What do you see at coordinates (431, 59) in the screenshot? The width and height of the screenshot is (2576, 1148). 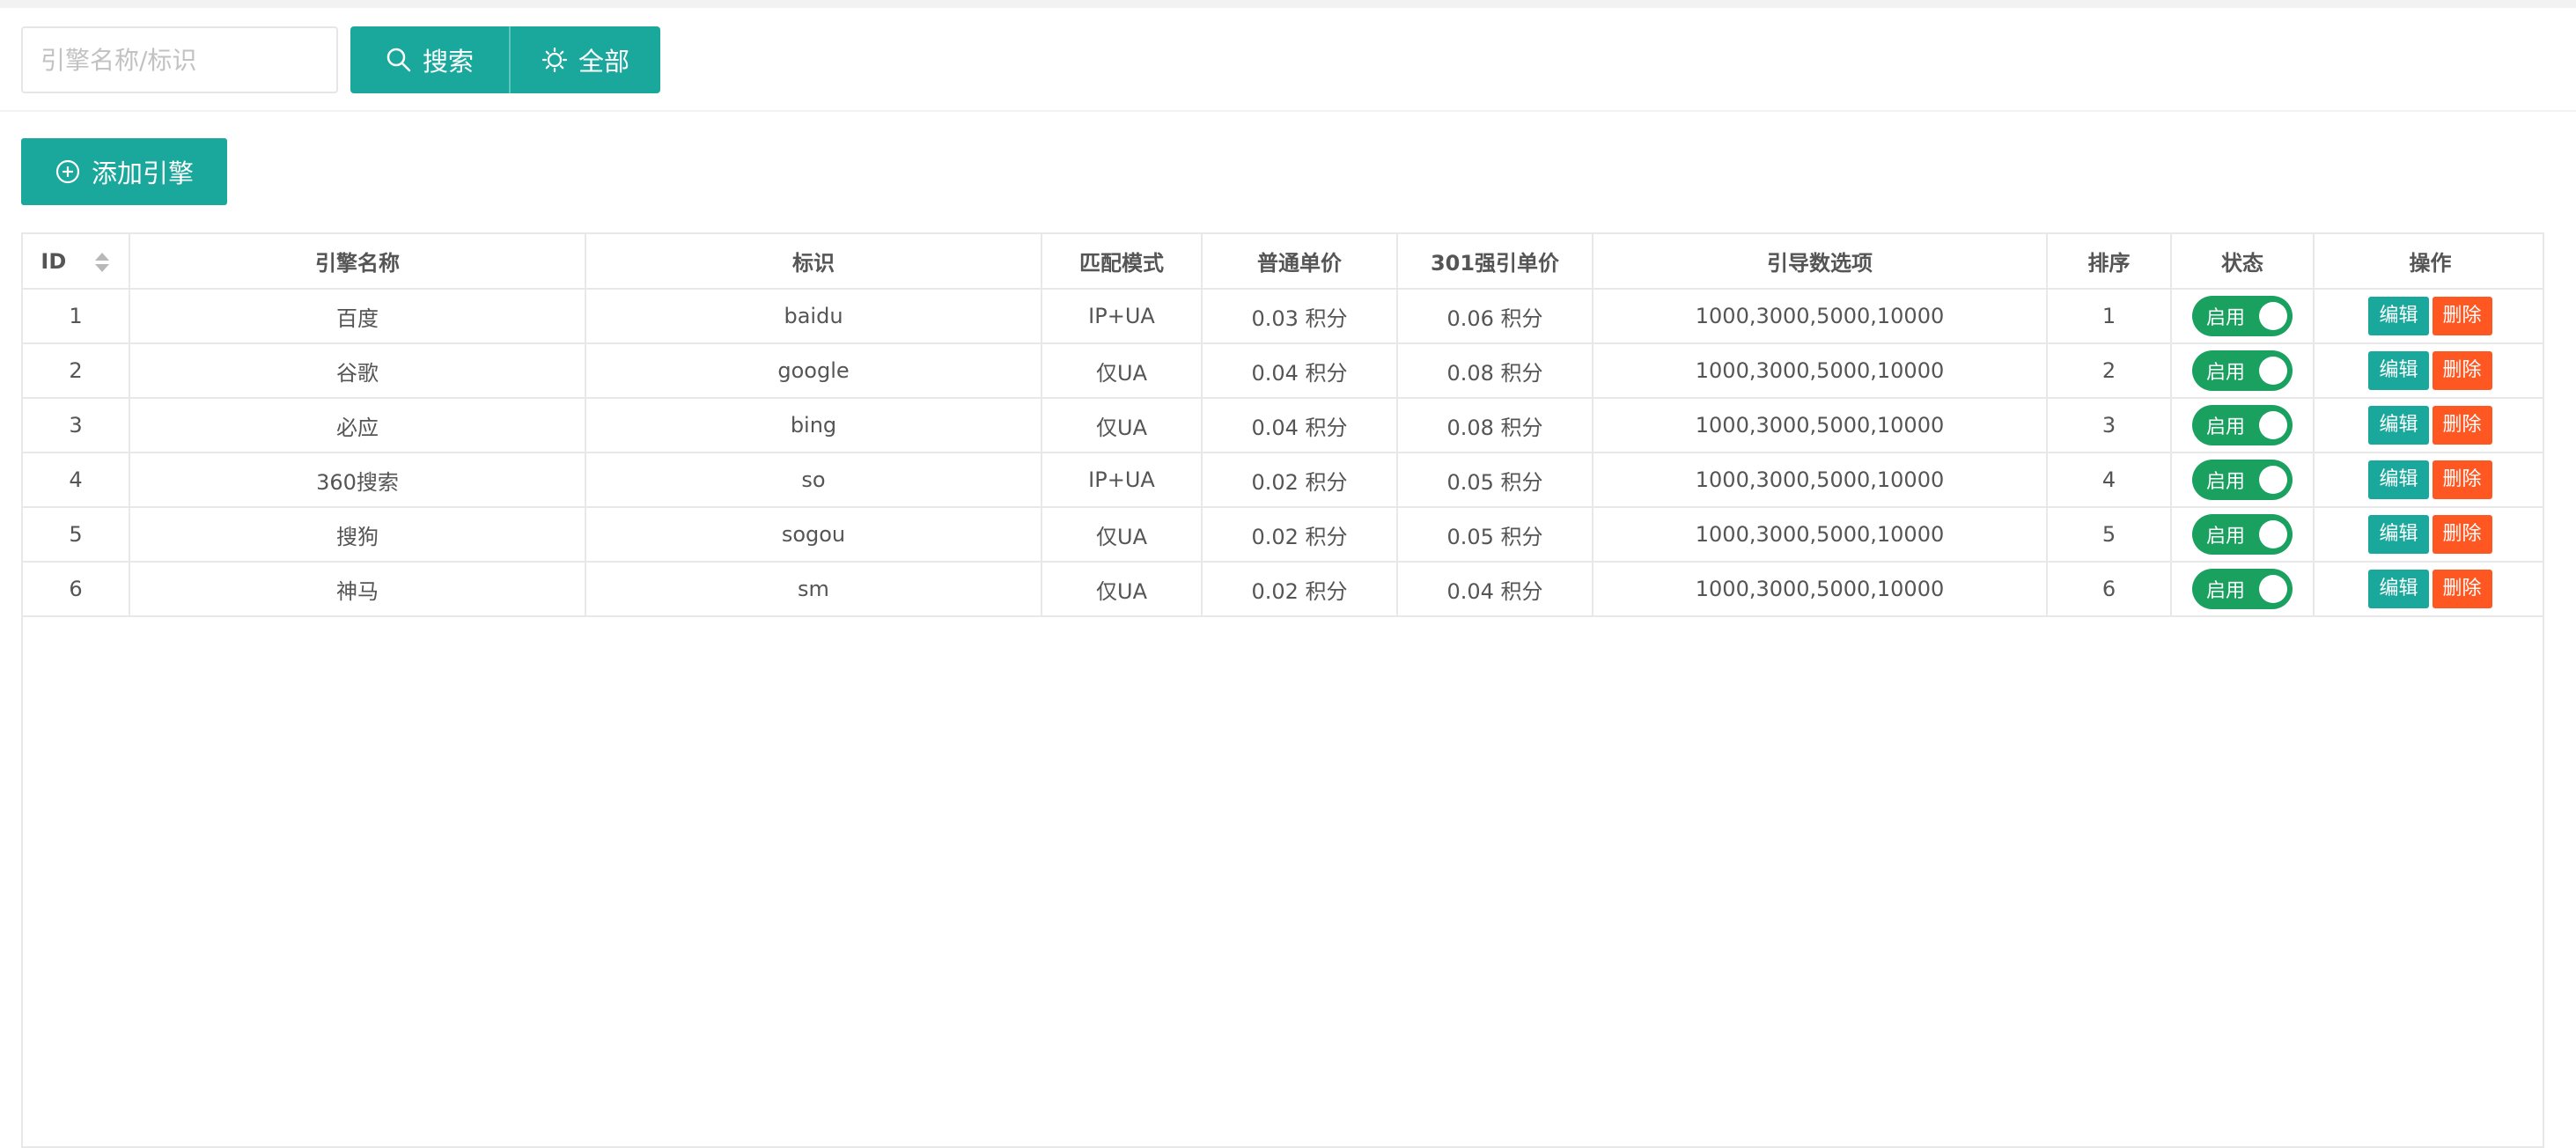 I see `search-button: 搜索` at bounding box center [431, 59].